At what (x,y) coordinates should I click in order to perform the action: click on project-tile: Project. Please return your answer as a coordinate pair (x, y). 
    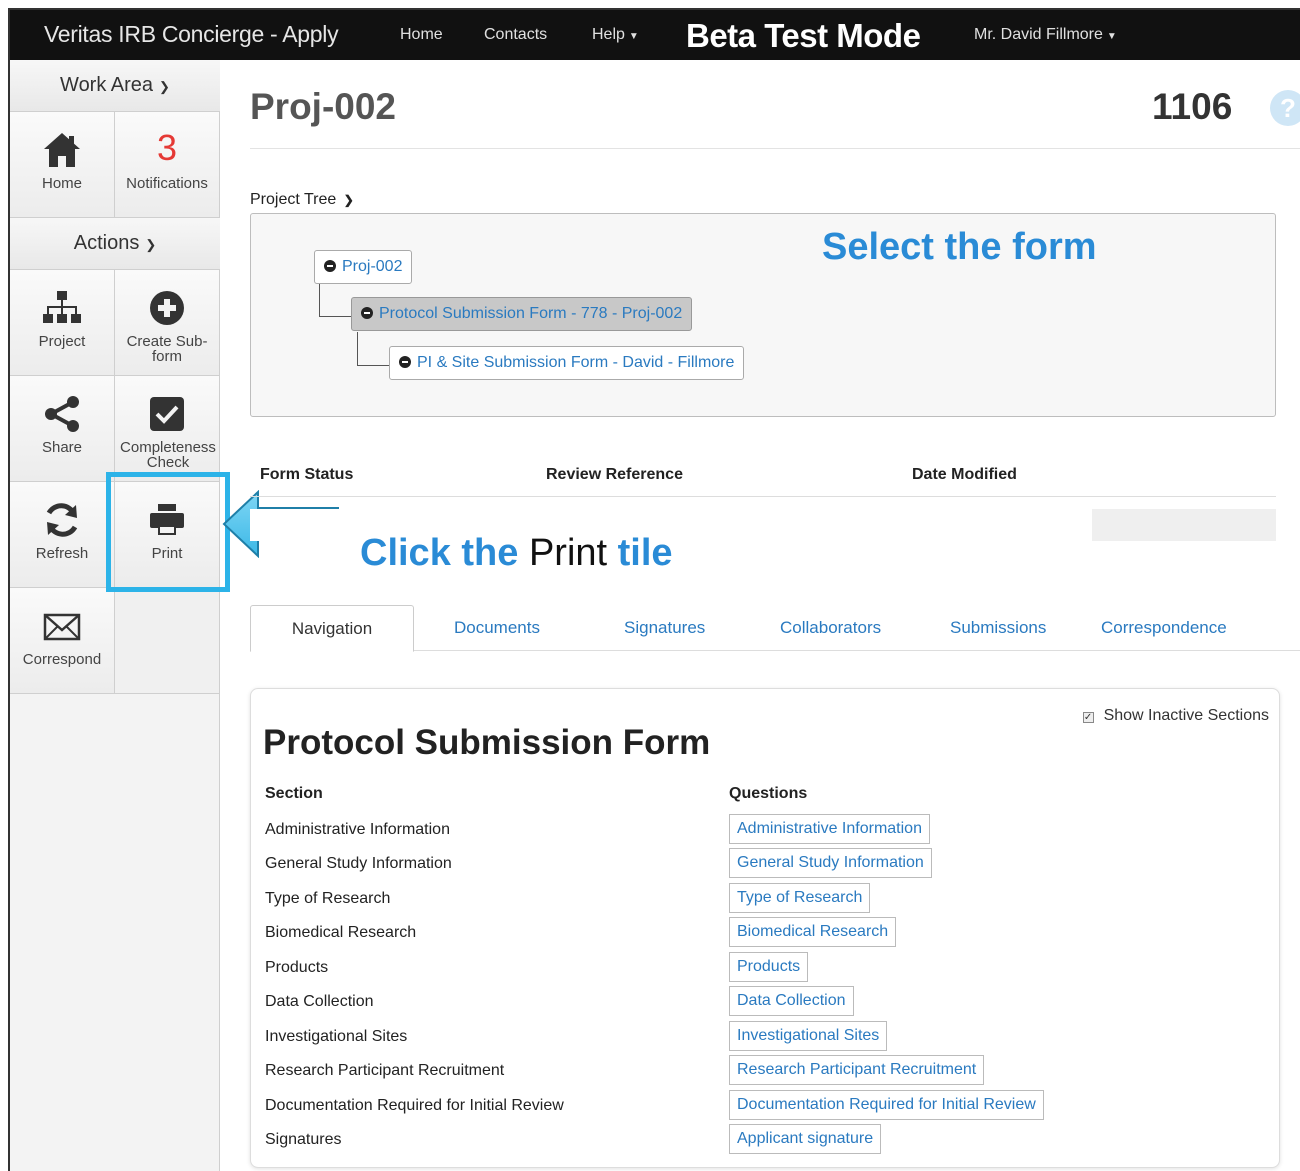
    Looking at the image, I should click on (62, 323).